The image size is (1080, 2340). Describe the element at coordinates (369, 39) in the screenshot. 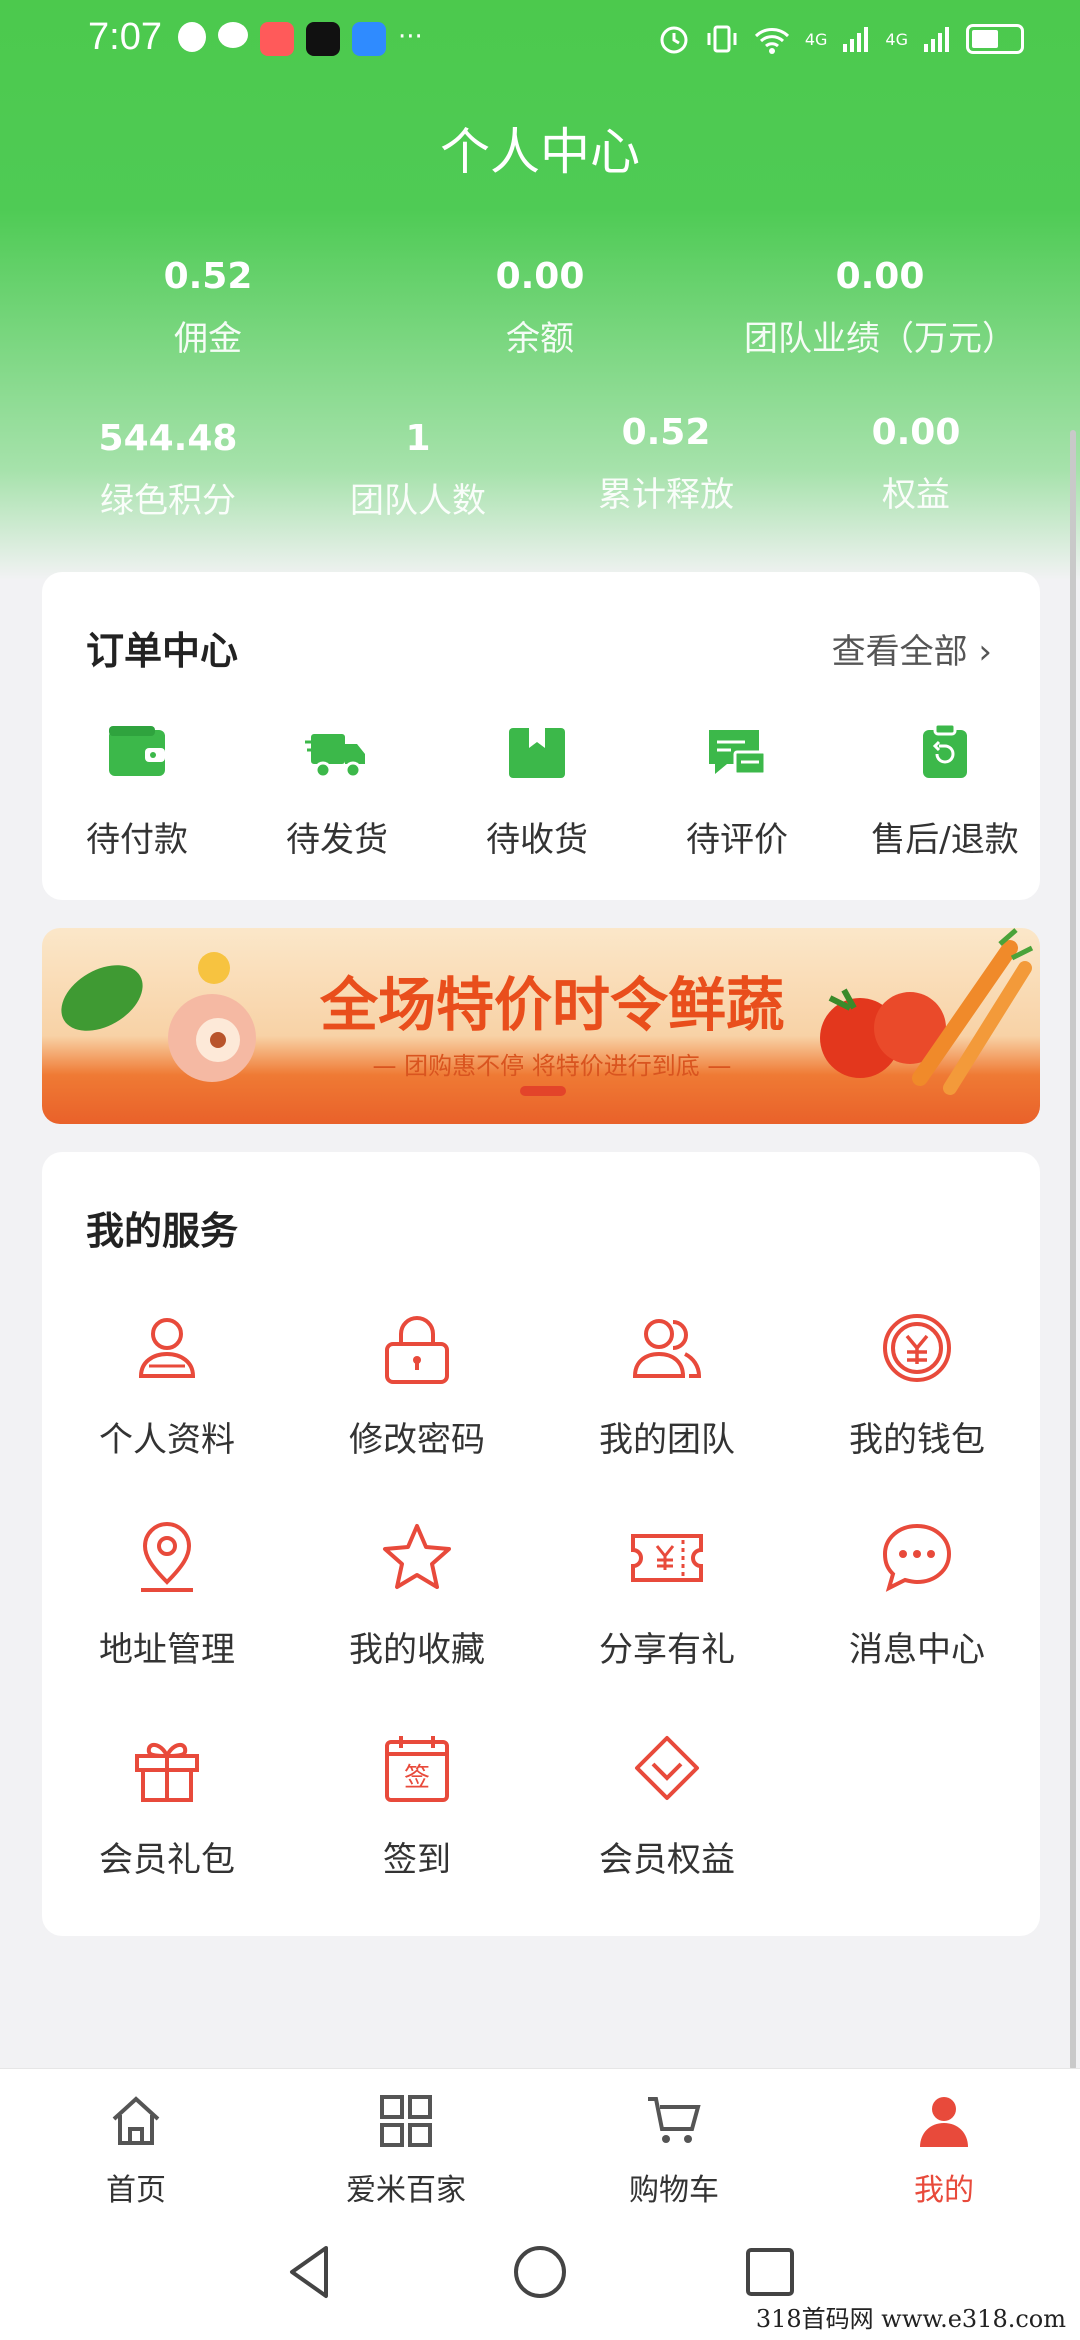

I see `weather-icon` at that location.